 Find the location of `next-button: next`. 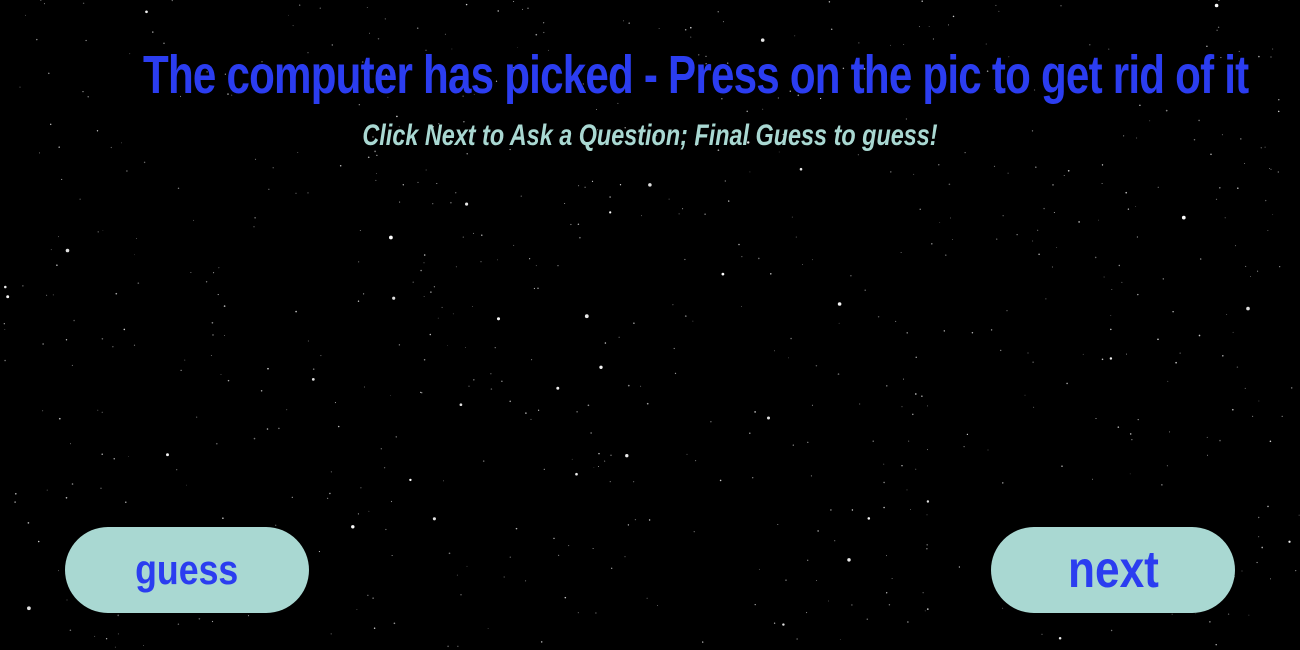

next-button: next is located at coordinates (1113, 570).